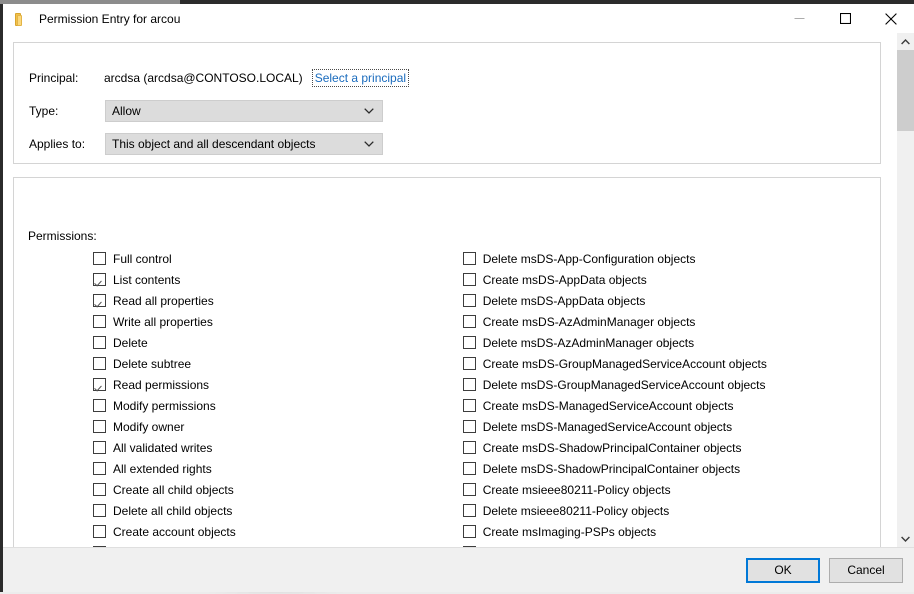  Describe the element at coordinates (671, 279) in the screenshot. I see `permission-item: Create msDS-AppData objects` at that location.